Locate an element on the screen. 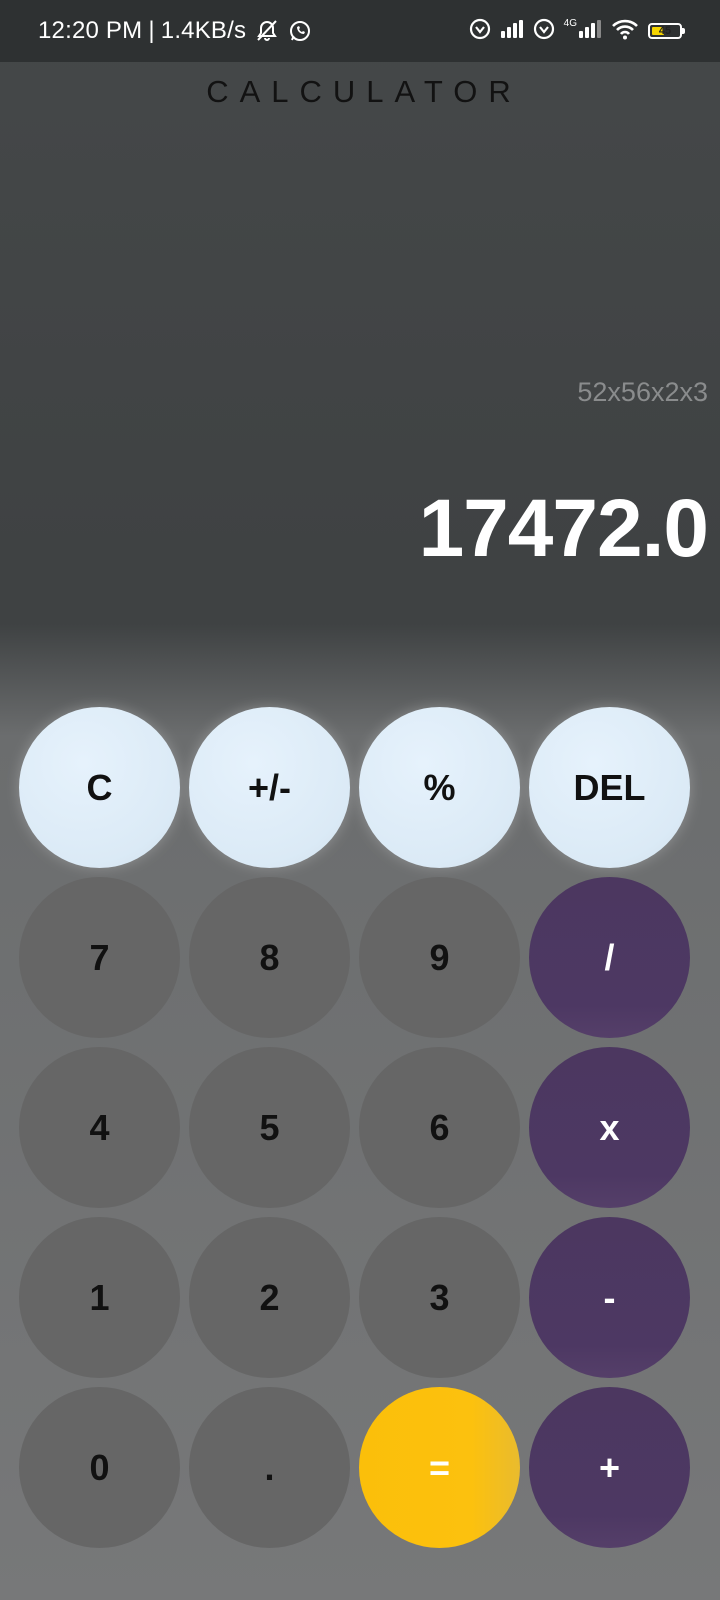 The image size is (720, 1600). percent-label: % is located at coordinates (439, 787).